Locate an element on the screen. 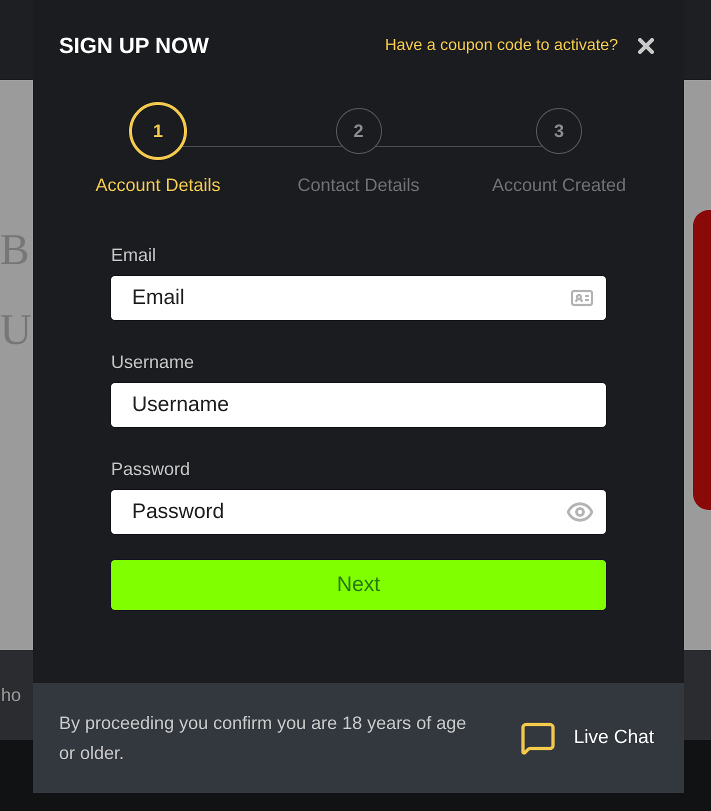 This screenshot has width=711, height=811. chat-bubble-icon is located at coordinates (538, 738).